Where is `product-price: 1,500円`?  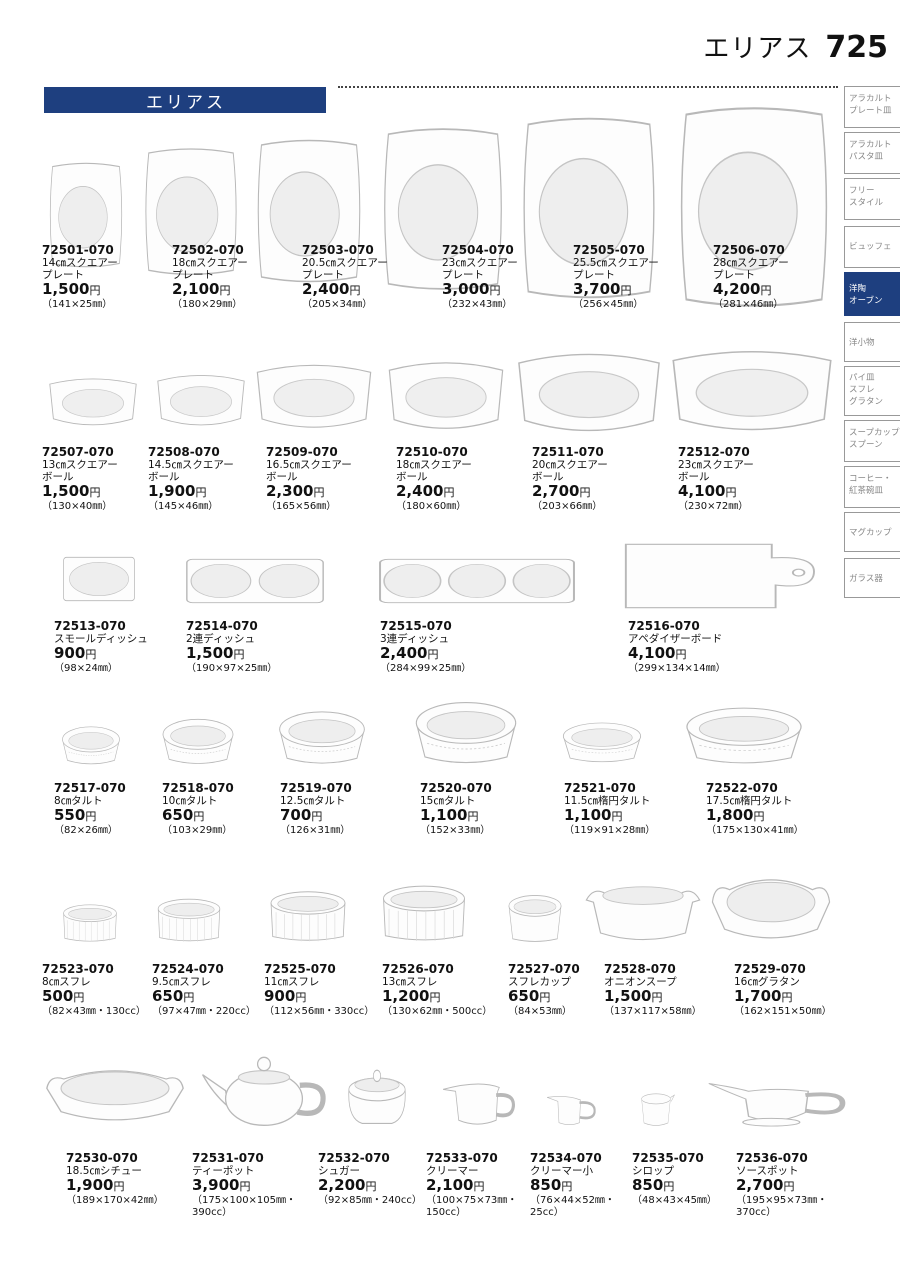
product-price: 1,500円 is located at coordinates (117, 290).